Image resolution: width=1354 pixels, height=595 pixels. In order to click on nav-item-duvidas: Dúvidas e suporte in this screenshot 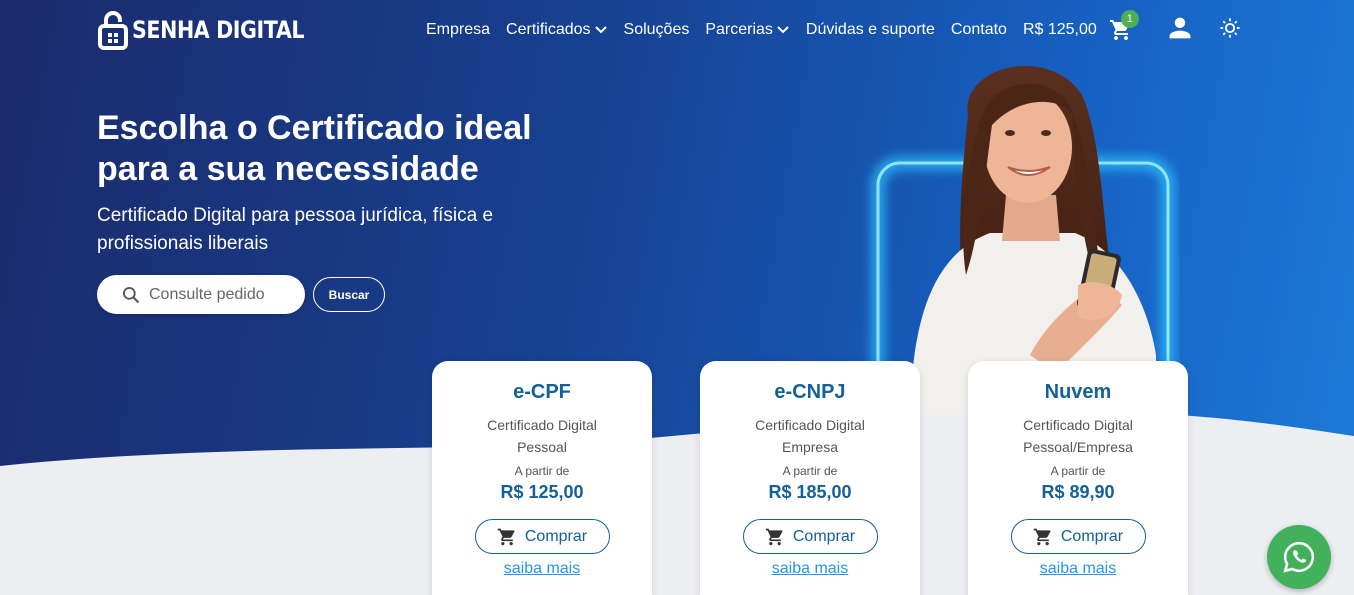, I will do `click(870, 30)`.